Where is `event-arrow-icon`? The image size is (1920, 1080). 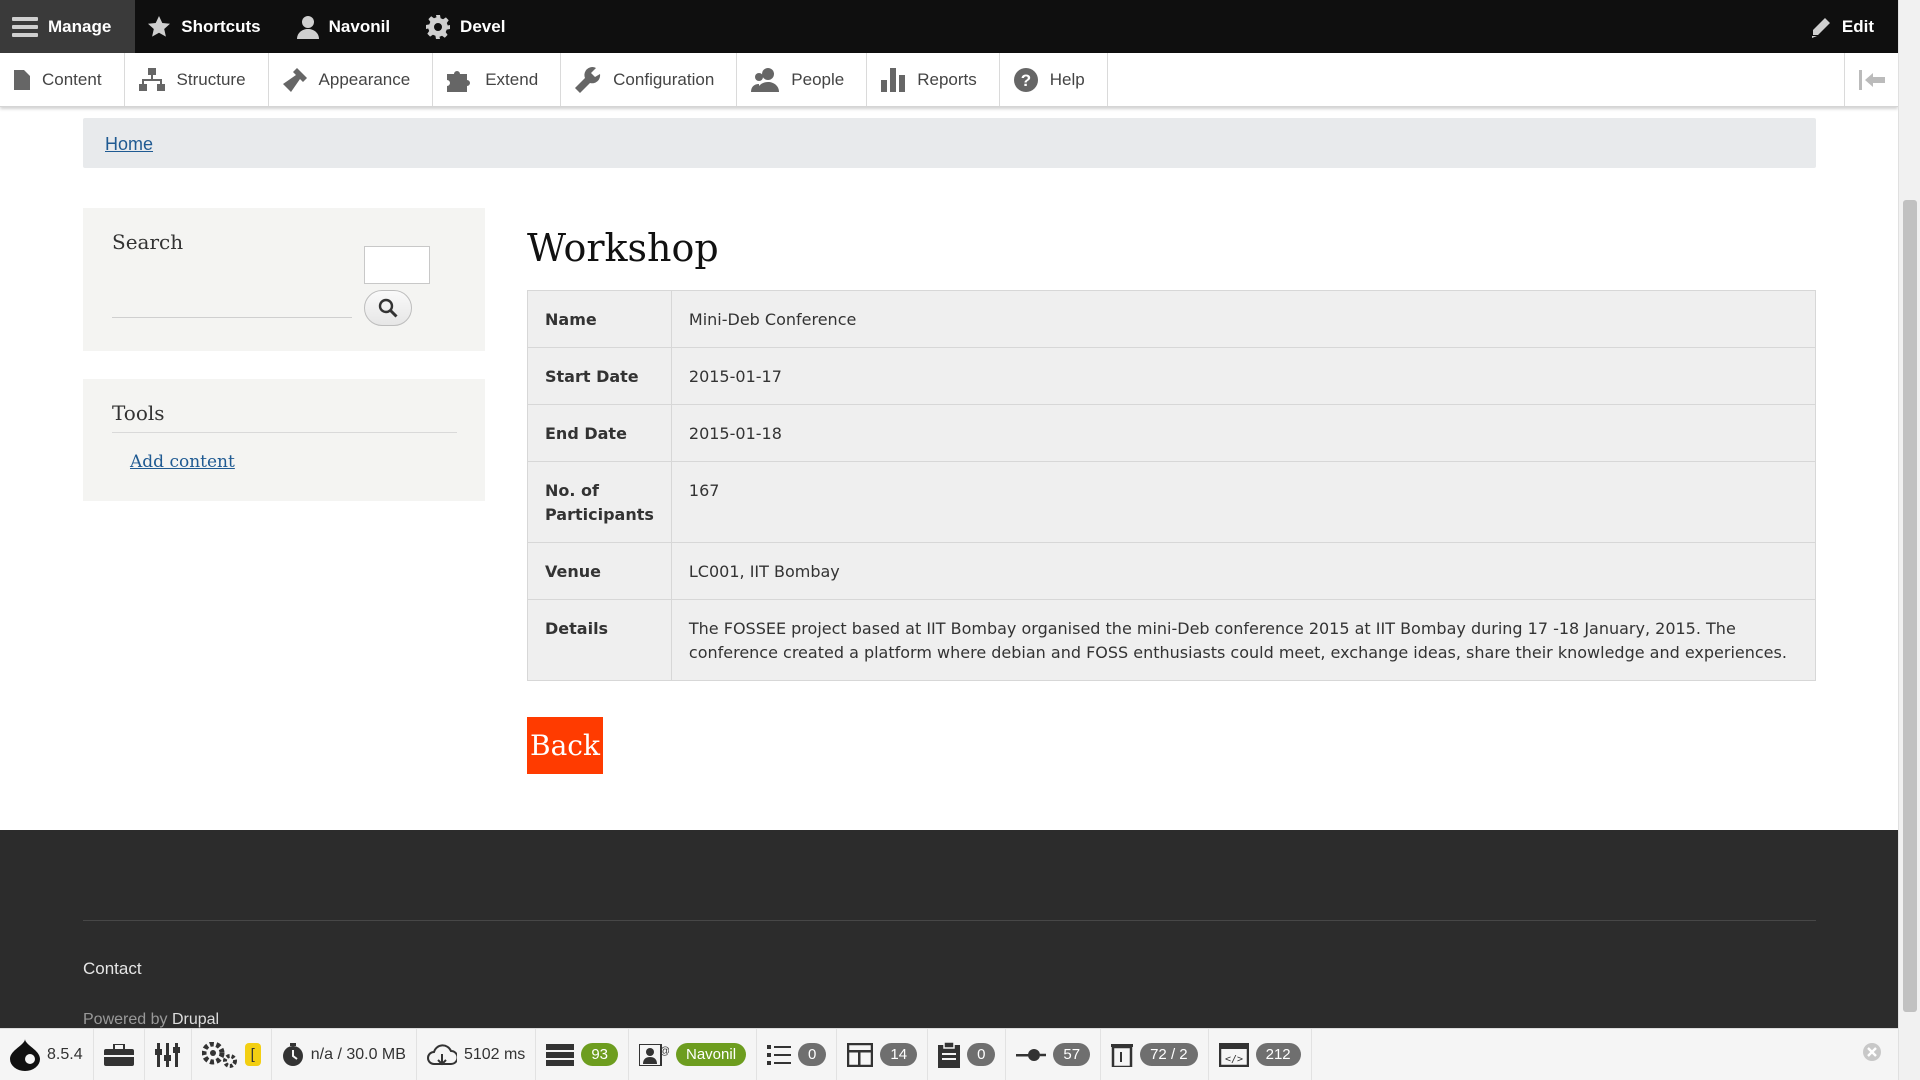 event-arrow-icon is located at coordinates (1031, 1054).